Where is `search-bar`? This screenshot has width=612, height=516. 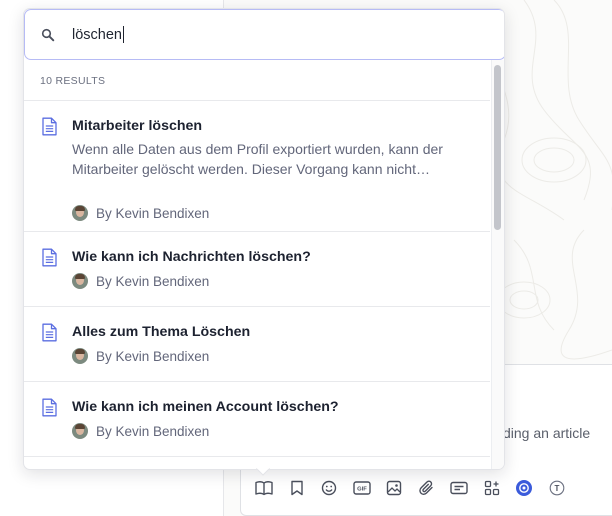 search-bar is located at coordinates (264, 34).